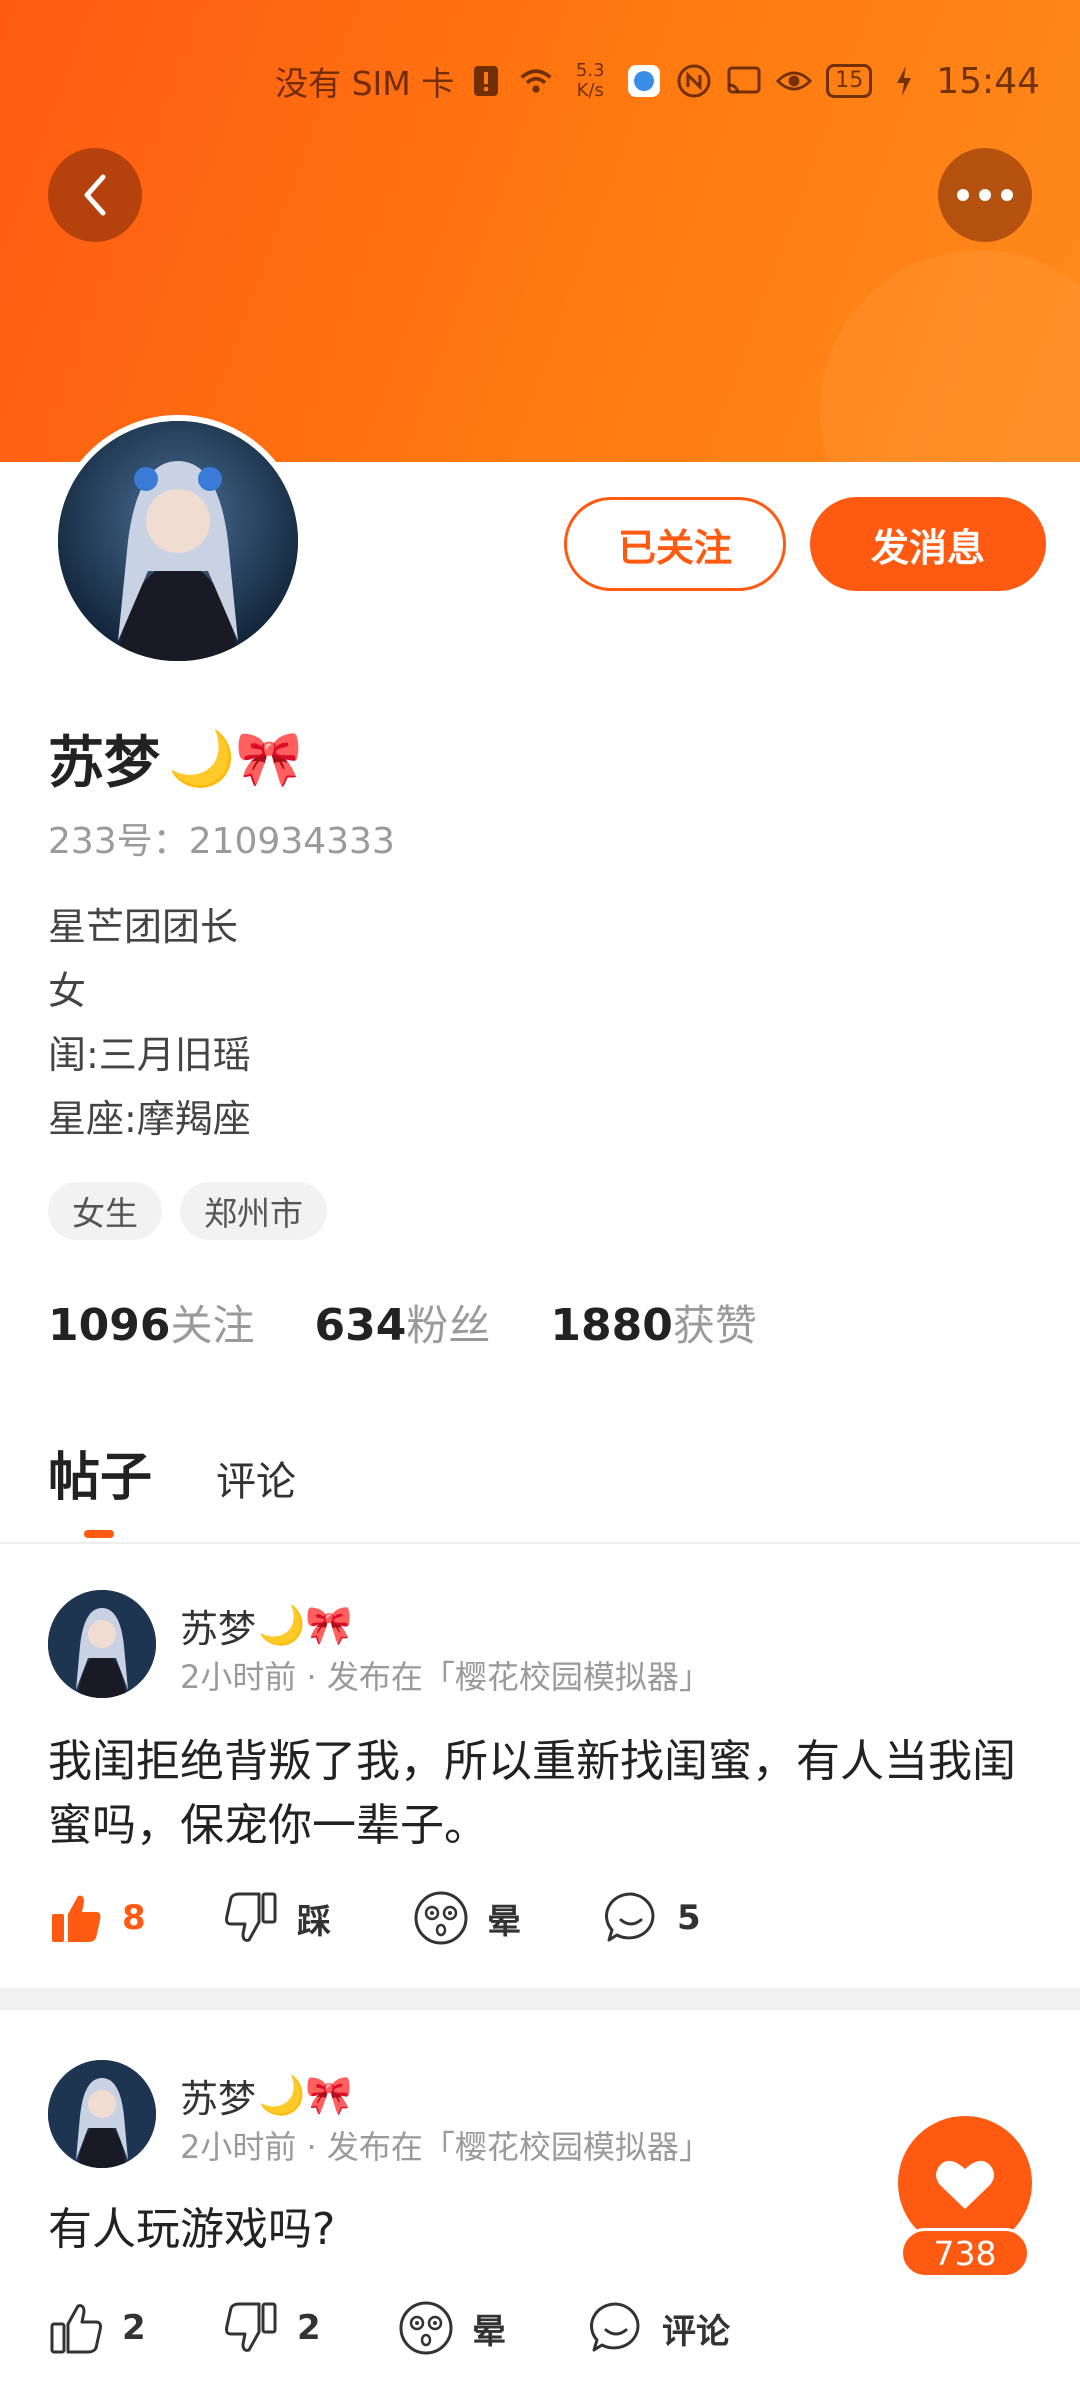 The height and width of the screenshot is (2400, 1080). I want to click on thumbs-up-icon, so click(76, 2329).